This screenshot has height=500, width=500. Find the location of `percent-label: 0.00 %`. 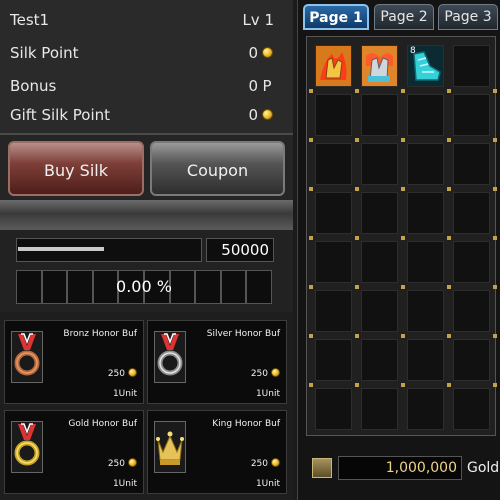

percent-label: 0.00 % is located at coordinates (144, 286).